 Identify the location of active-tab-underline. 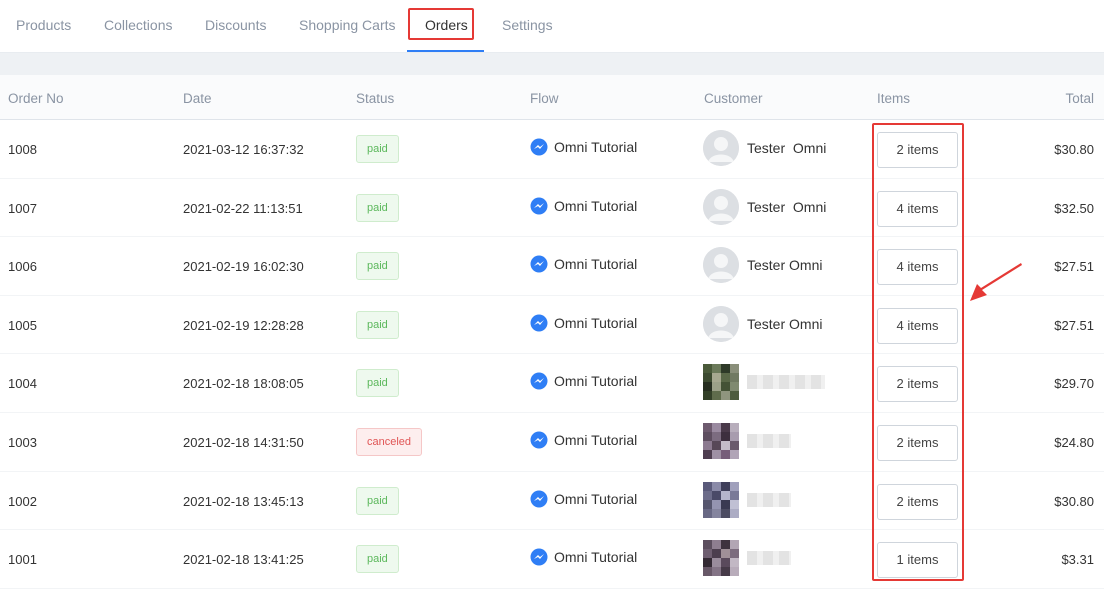
(445, 51).